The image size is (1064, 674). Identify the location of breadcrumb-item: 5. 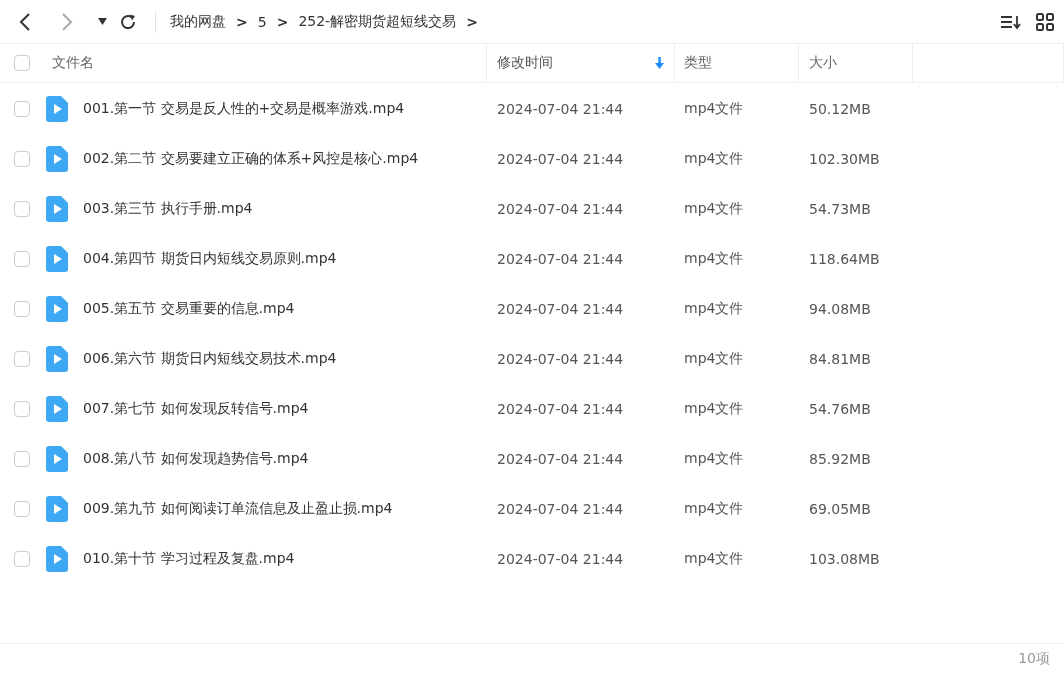
(262, 21).